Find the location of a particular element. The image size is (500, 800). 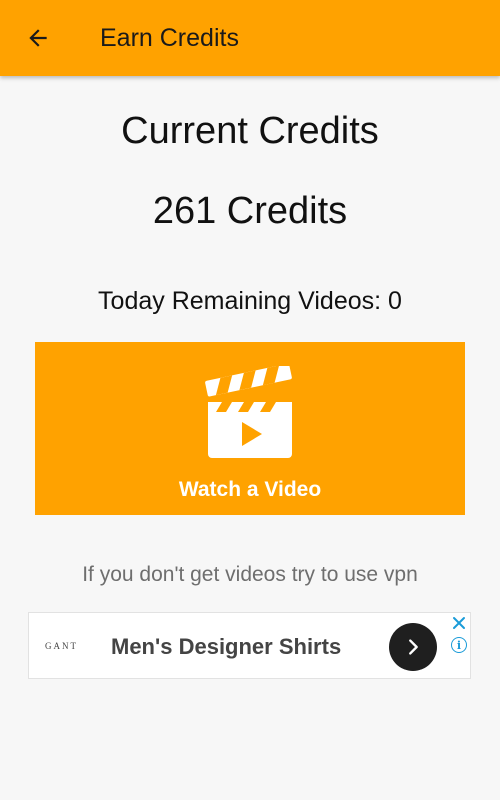

arrow-left-icon is located at coordinates (38, 38).